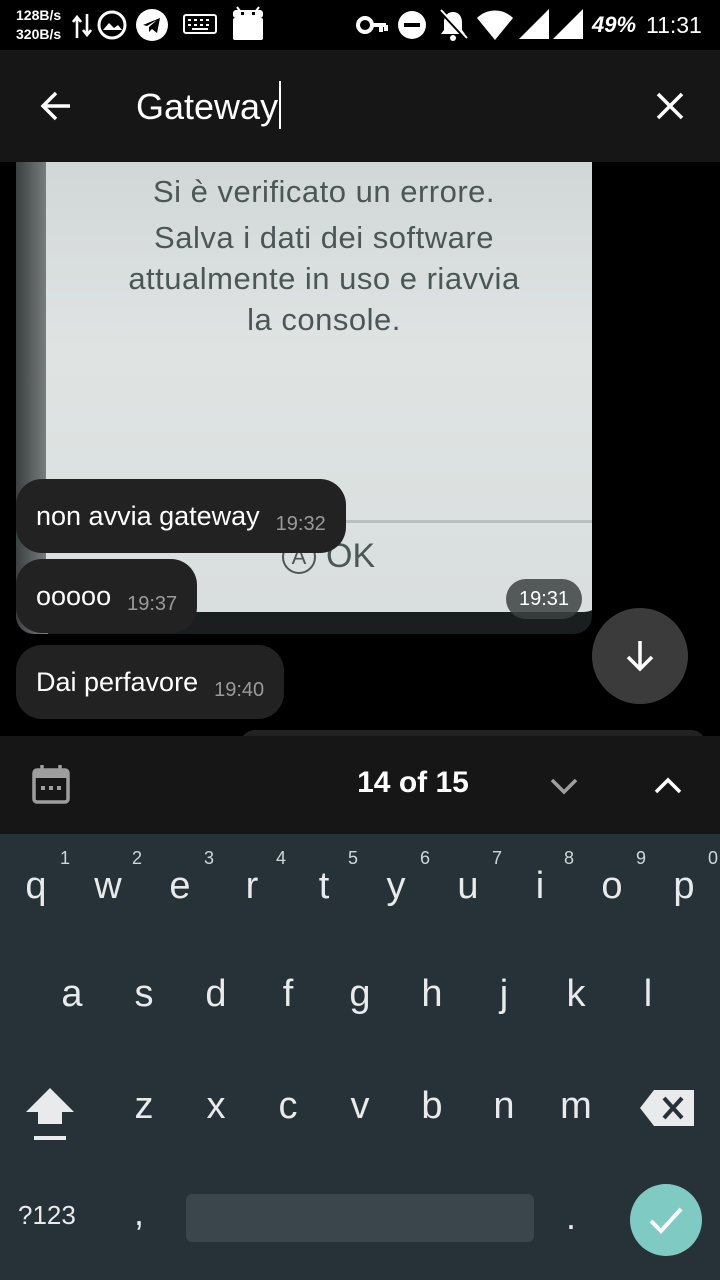 This screenshot has width=720, height=1280. What do you see at coordinates (360, 785) in the screenshot?
I see `search-results-bar: 14 of 15` at bounding box center [360, 785].